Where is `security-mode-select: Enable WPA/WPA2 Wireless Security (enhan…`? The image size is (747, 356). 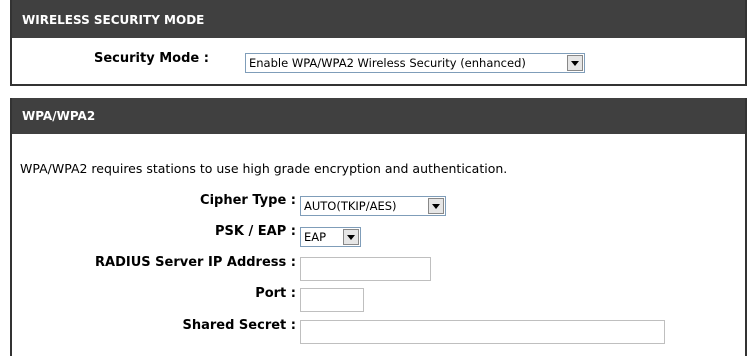
security-mode-select: Enable WPA/WPA2 Wireless Security (enhan… is located at coordinates (415, 63).